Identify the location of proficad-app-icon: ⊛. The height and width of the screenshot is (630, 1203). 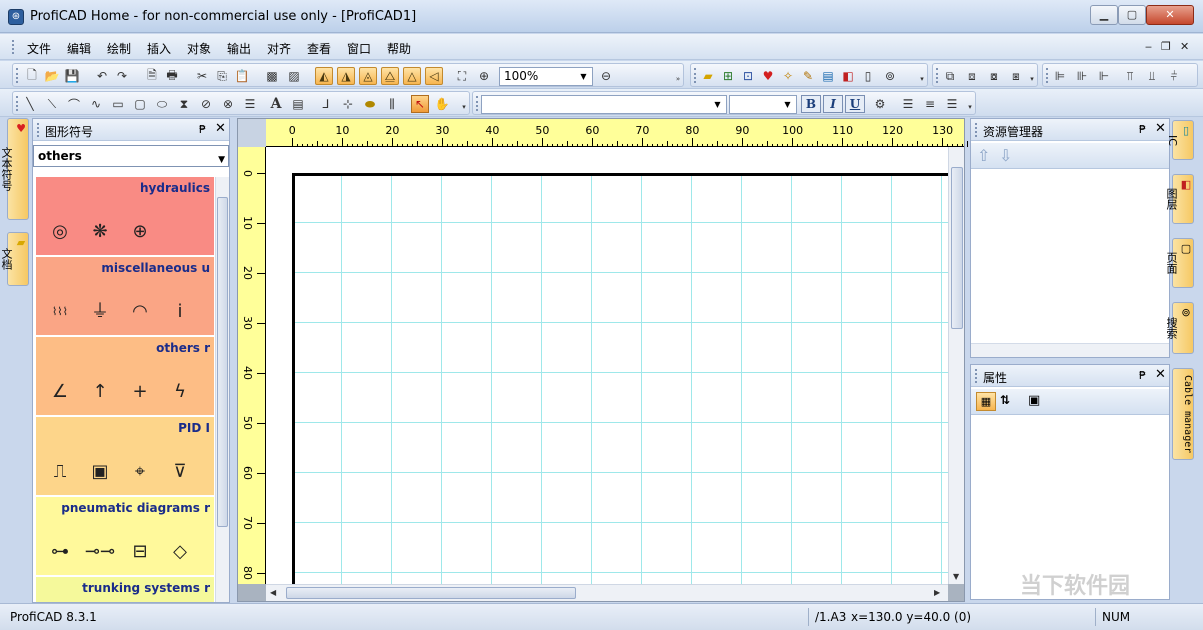
(16, 17).